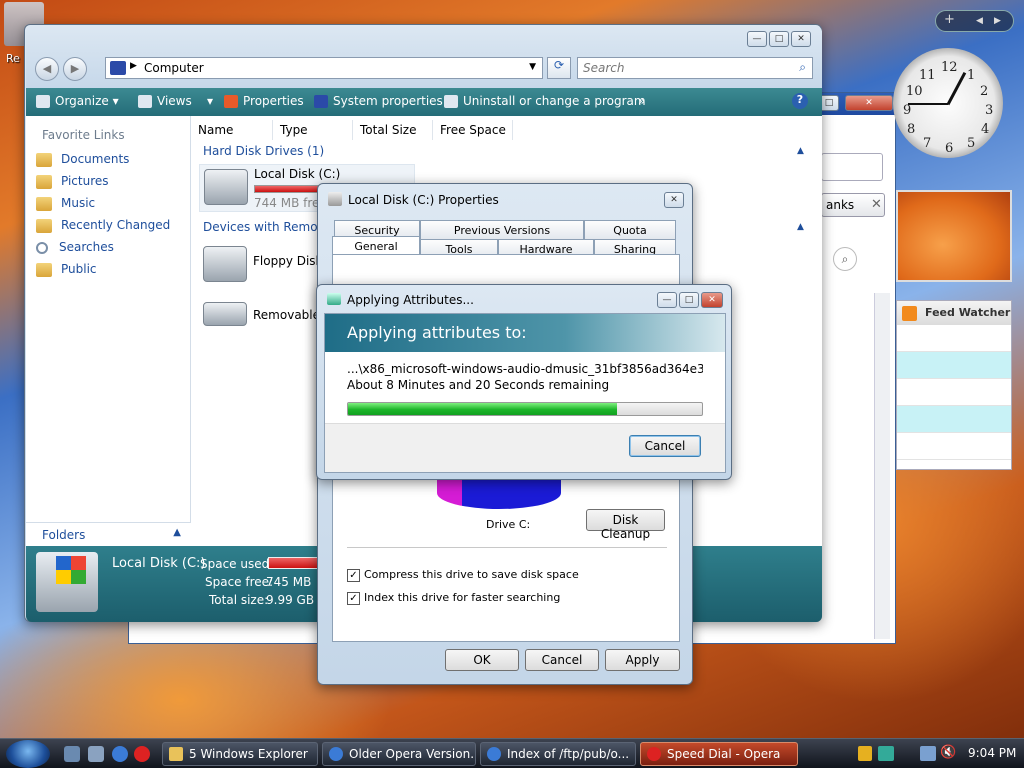 The image size is (1024, 768). What do you see at coordinates (239, 582) in the screenshot?
I see `details-space-free-label: Space free:` at bounding box center [239, 582].